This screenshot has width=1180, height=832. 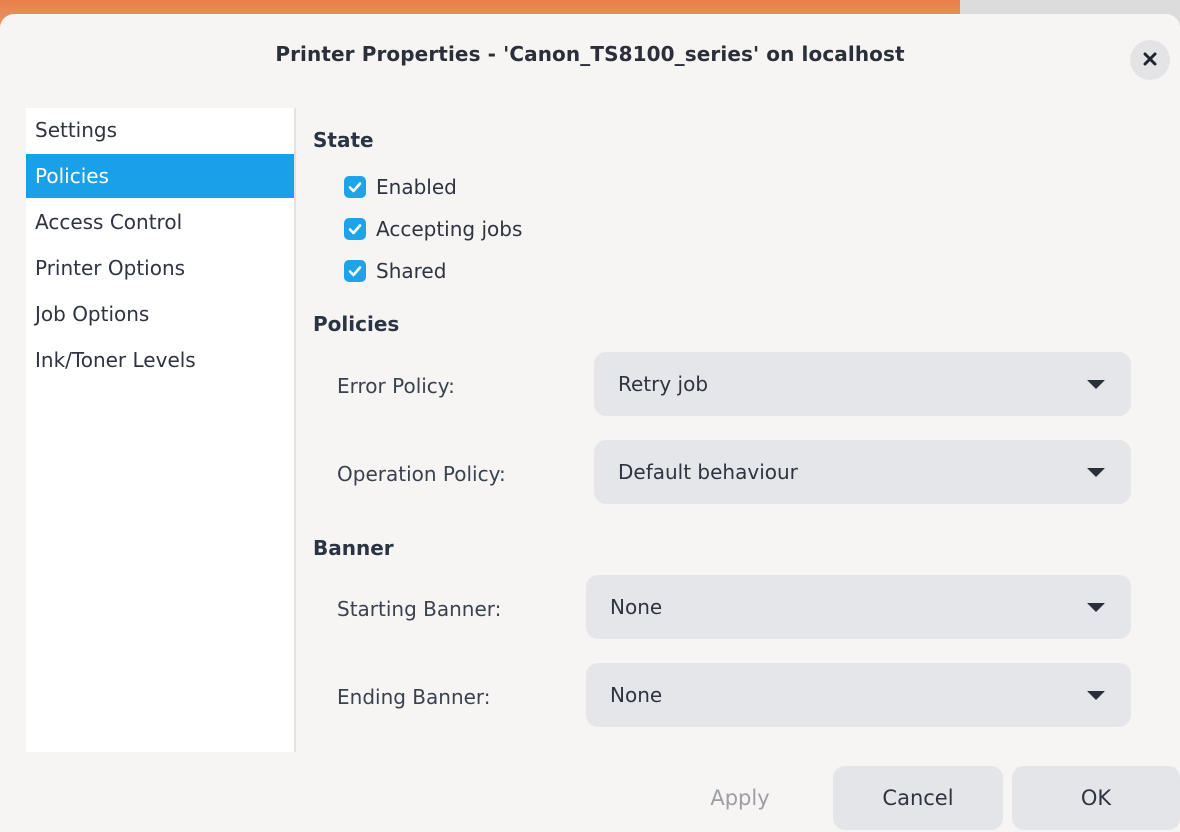 What do you see at coordinates (411, 271) in the screenshot?
I see `shared-label: Shared` at bounding box center [411, 271].